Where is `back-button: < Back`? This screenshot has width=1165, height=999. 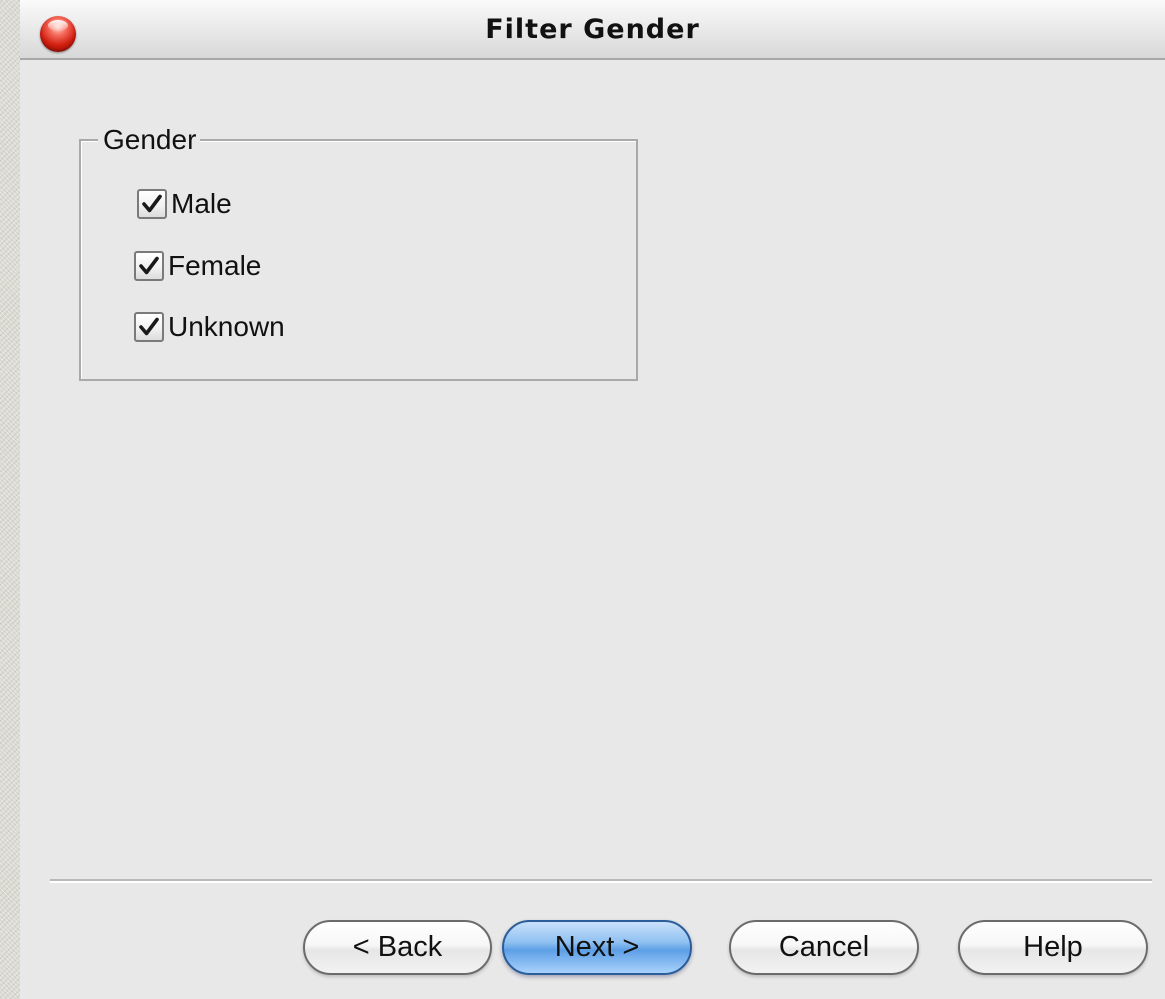
back-button: < Back is located at coordinates (397, 947).